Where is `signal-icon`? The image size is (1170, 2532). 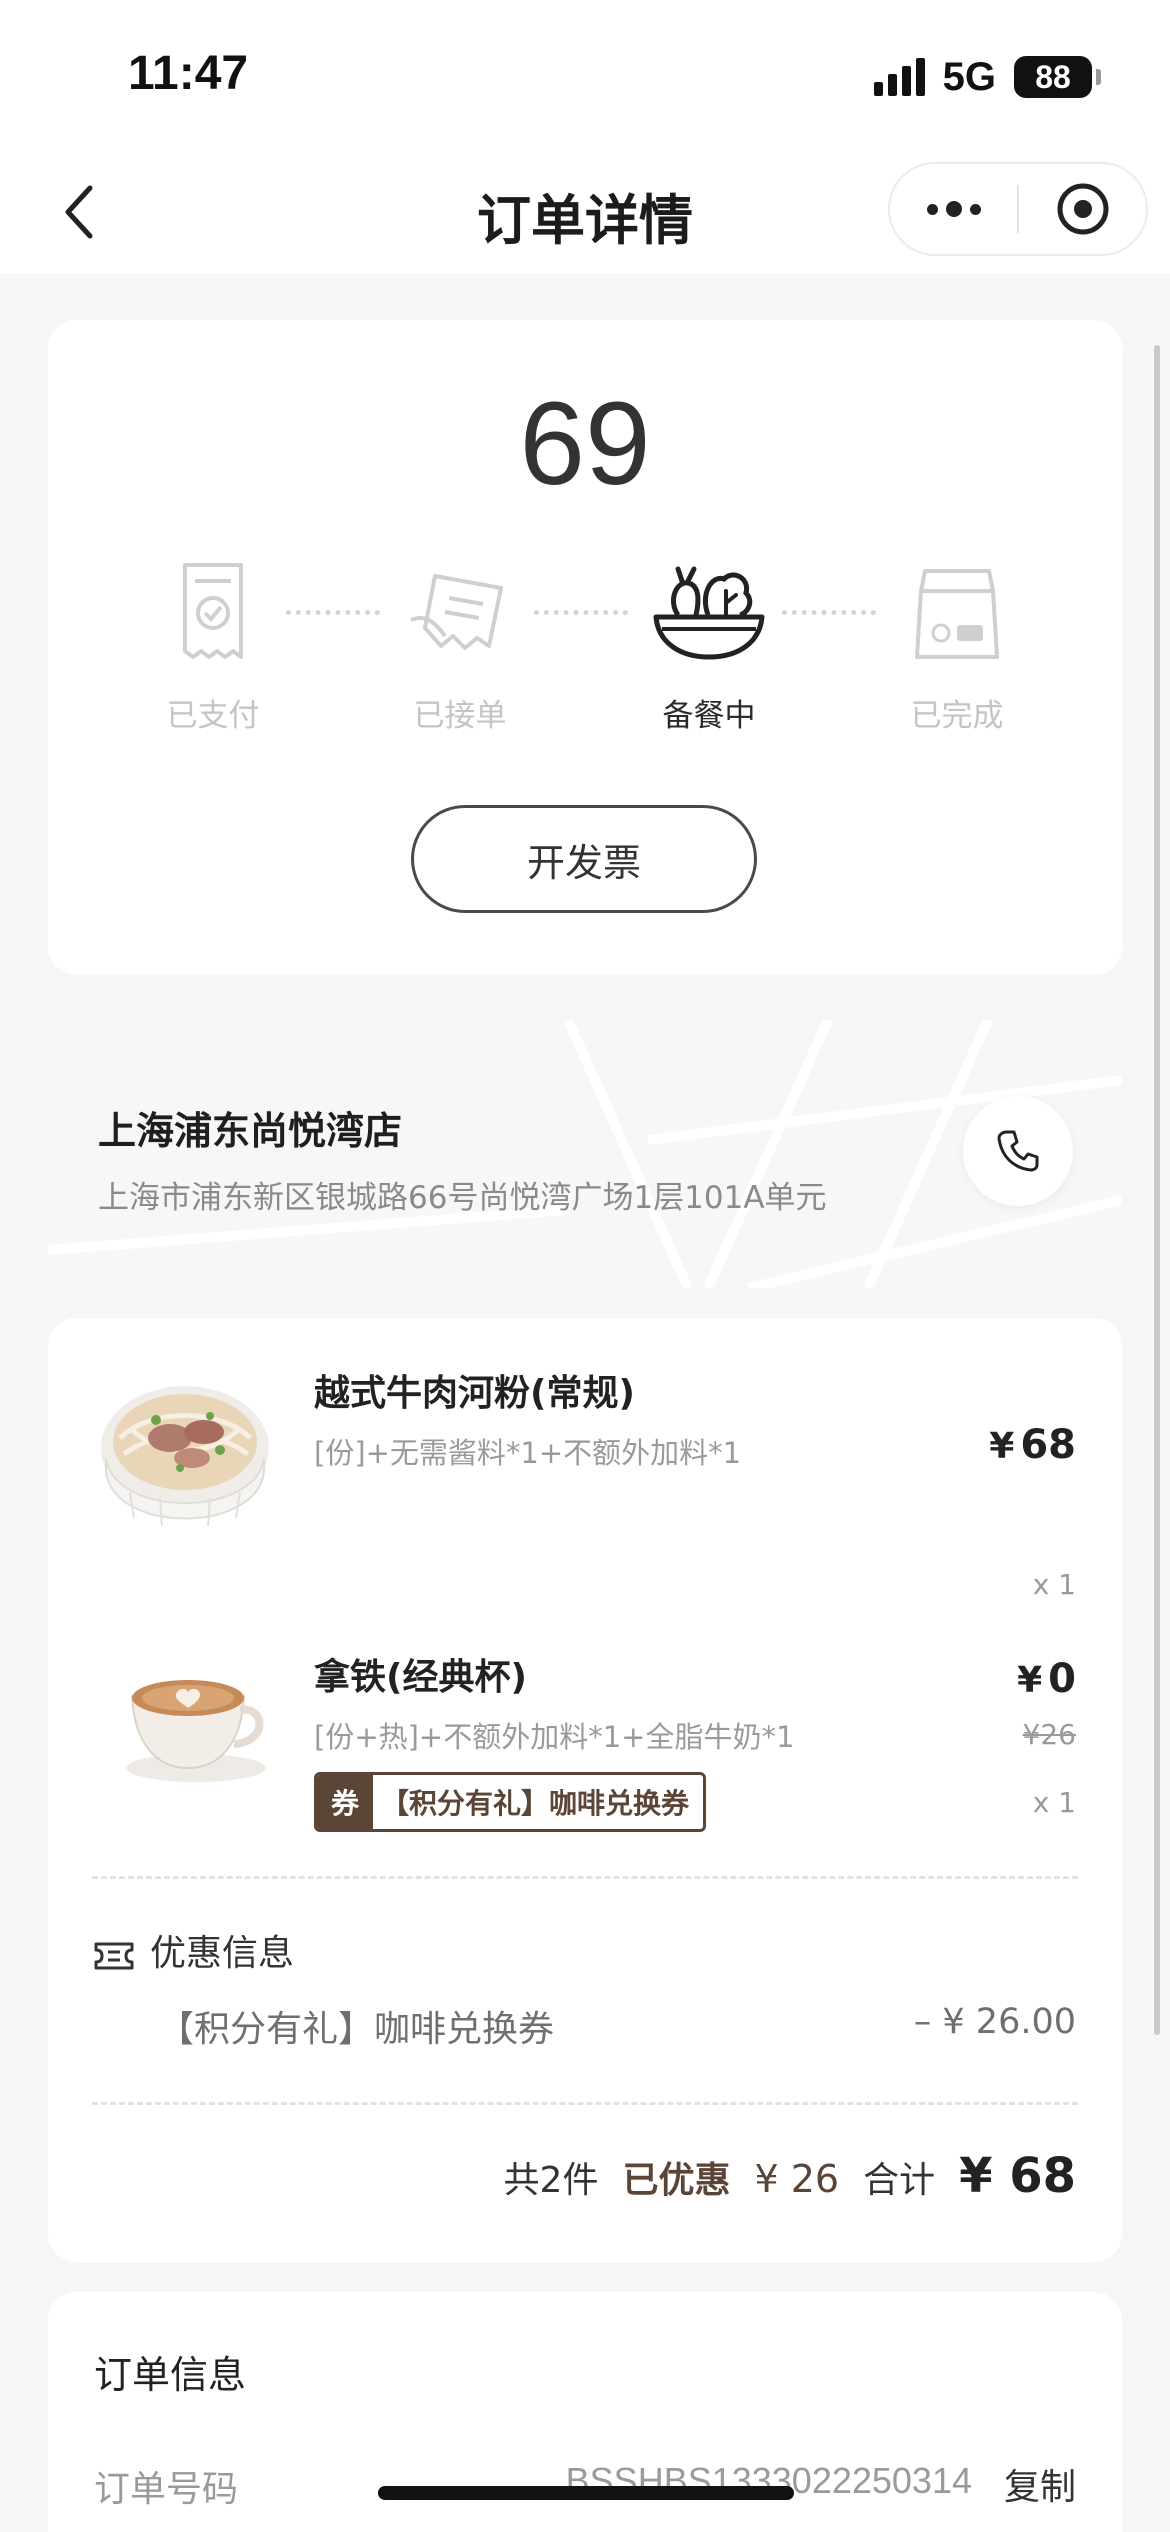 signal-icon is located at coordinates (899, 77).